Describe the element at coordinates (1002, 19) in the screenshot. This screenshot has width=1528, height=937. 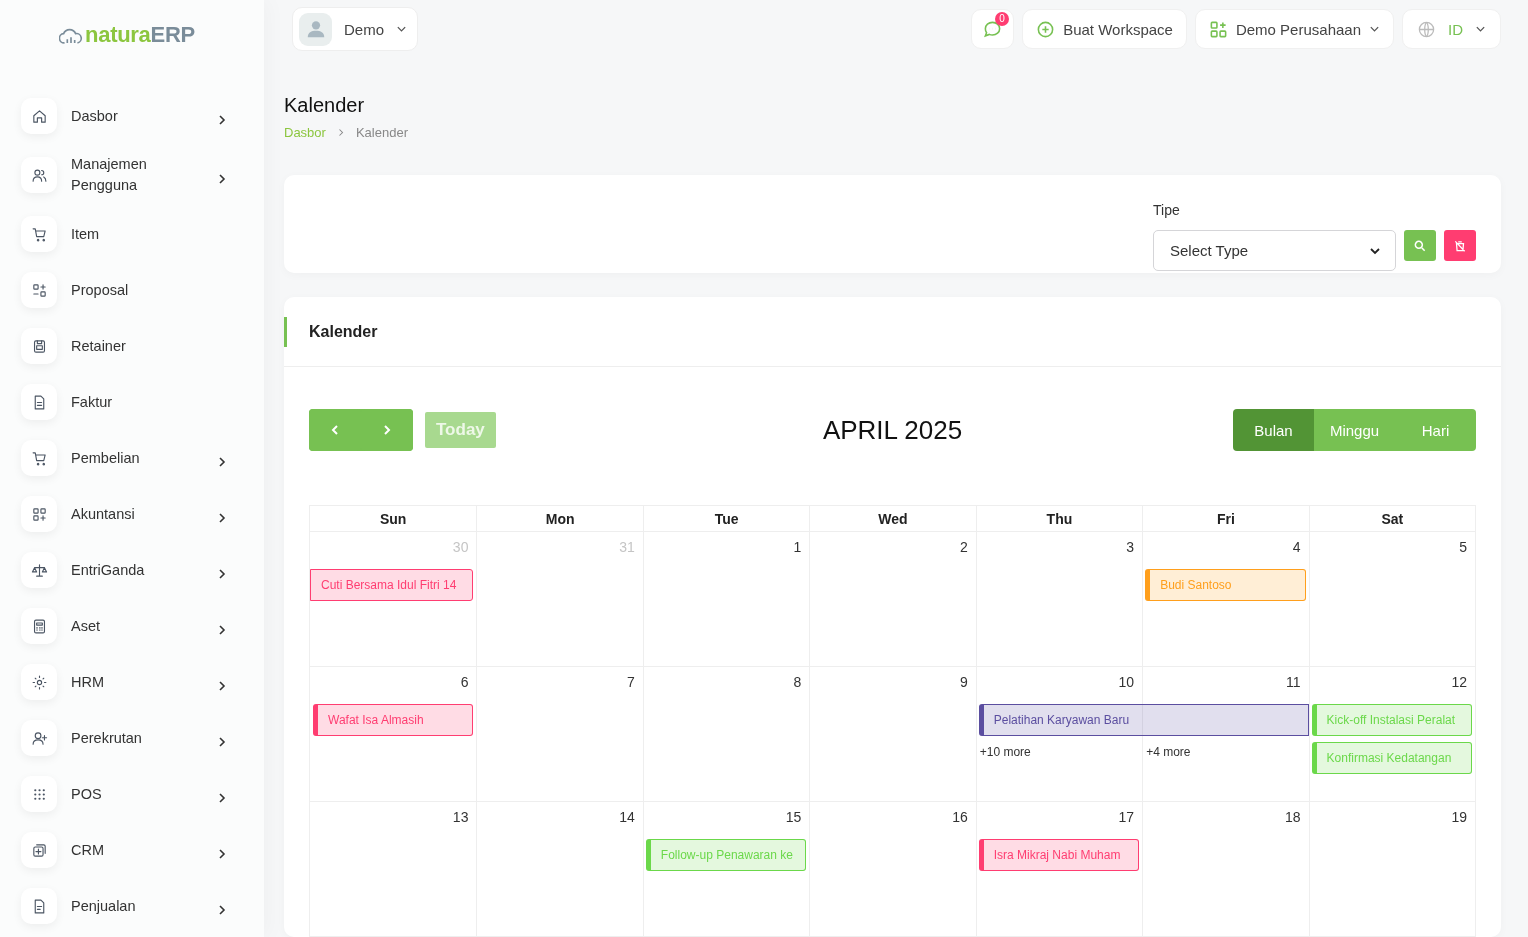
I see `notification-badge: 0` at that location.